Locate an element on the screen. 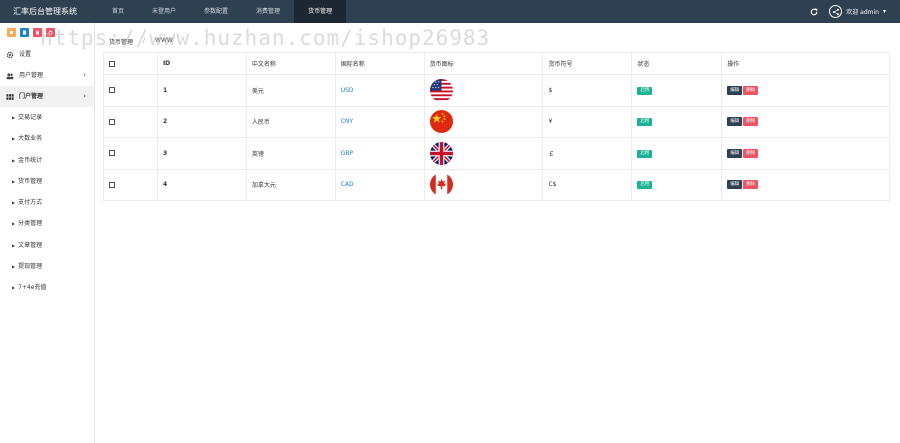 This screenshot has height=443, width=900. top-right-area: 欢迎 admin ▾ is located at coordinates (847, 11).